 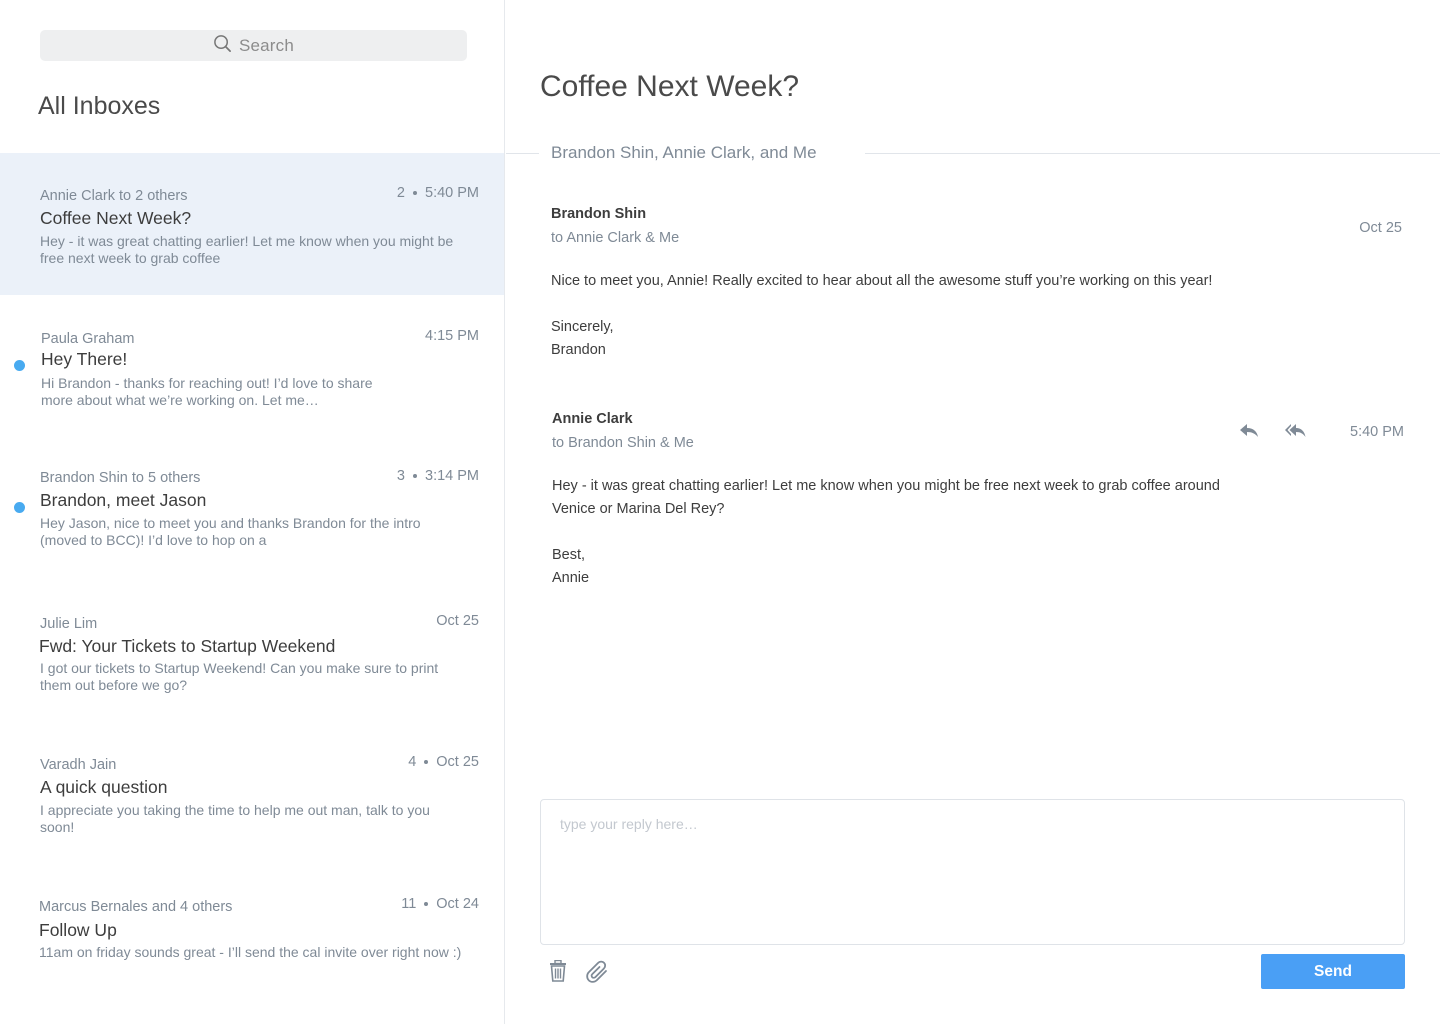 I want to click on inbox-title: All Inboxes, so click(x=99, y=106).